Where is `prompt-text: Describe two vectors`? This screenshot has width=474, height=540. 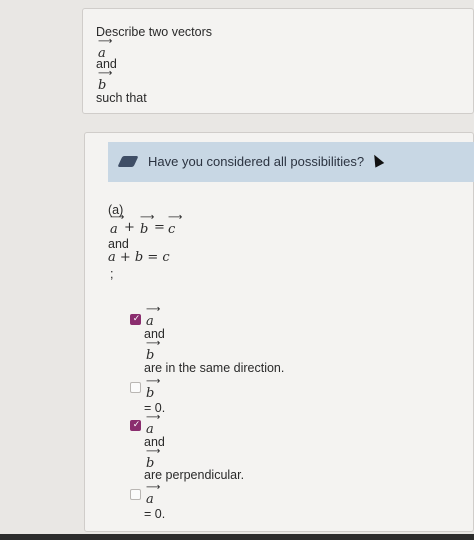 prompt-text: Describe two vectors is located at coordinates (154, 32).